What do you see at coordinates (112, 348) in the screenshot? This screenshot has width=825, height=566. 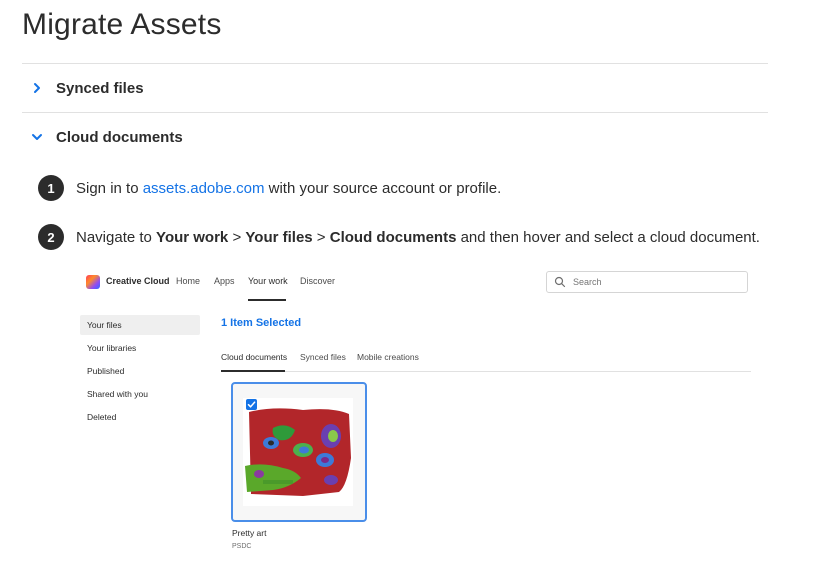 I see `sidebar-item-label: Your libraries` at bounding box center [112, 348].